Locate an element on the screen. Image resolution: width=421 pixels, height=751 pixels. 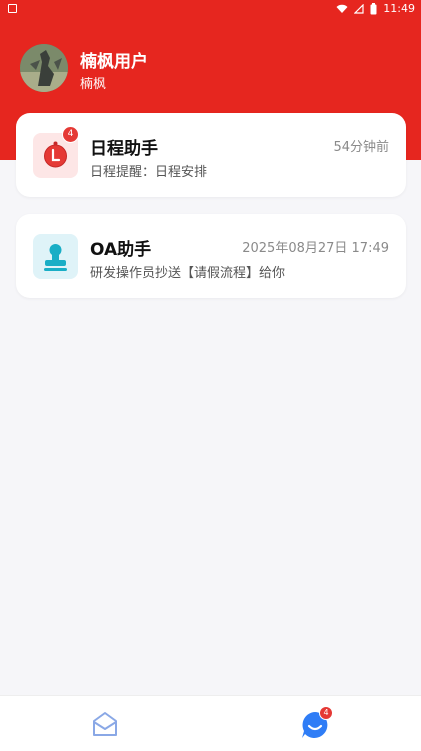
status-right-group: 11:49 is located at coordinates (375, 9).